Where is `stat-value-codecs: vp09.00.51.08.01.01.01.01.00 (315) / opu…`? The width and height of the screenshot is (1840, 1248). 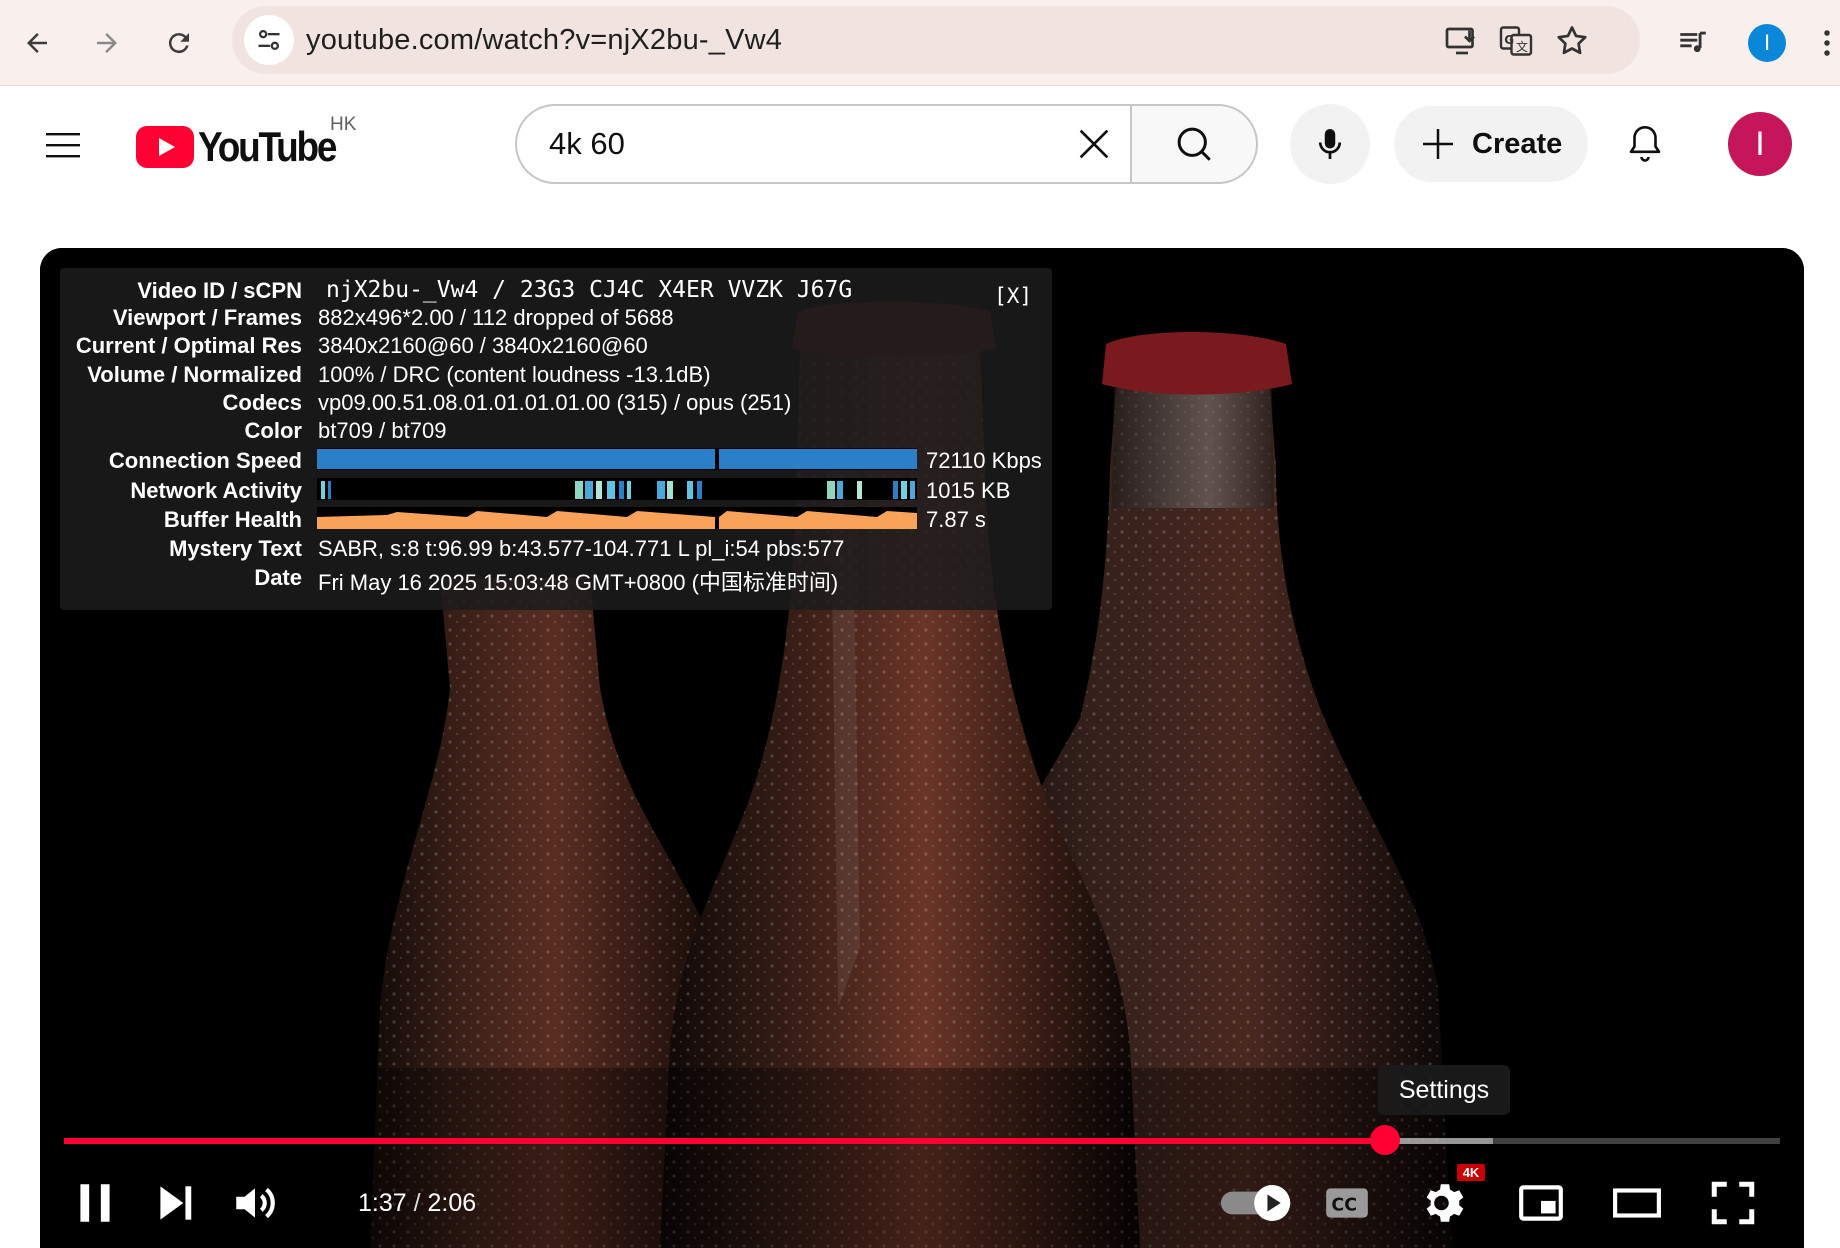 stat-value-codecs: vp09.00.51.08.01.01.01.01.00 (315) / opu… is located at coordinates (555, 402).